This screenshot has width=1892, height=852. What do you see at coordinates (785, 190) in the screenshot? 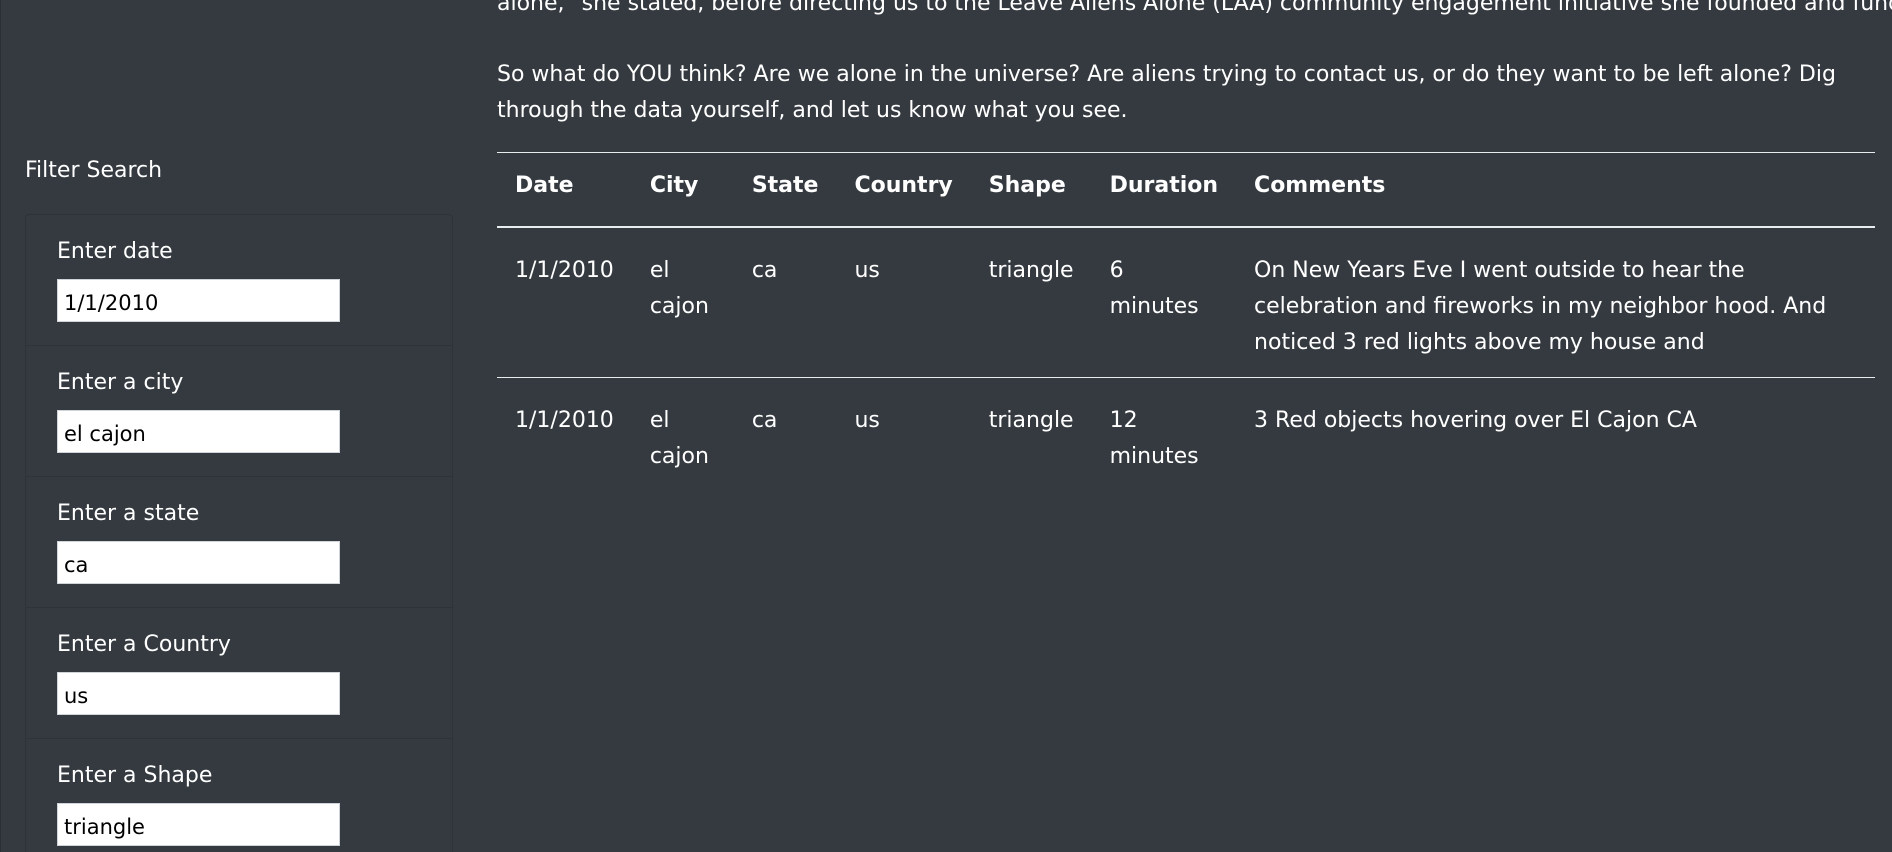
I see `column-header-state: State` at bounding box center [785, 190].